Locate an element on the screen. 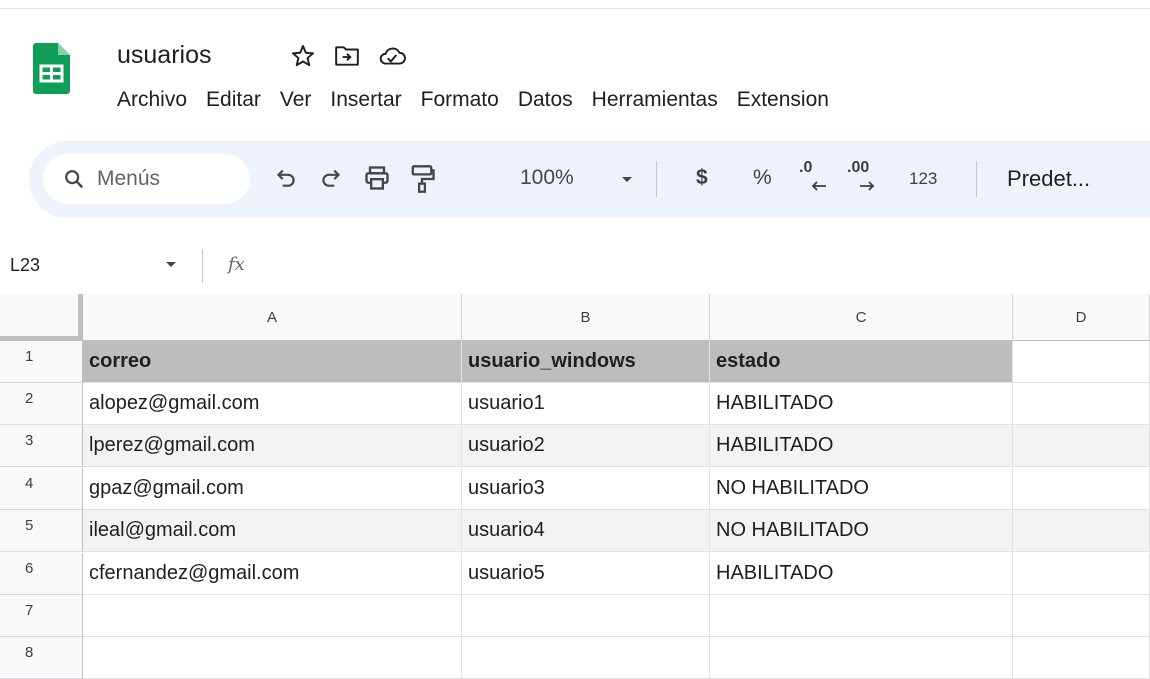 This screenshot has width=1150, height=679. cell-d3 is located at coordinates (1081, 446).